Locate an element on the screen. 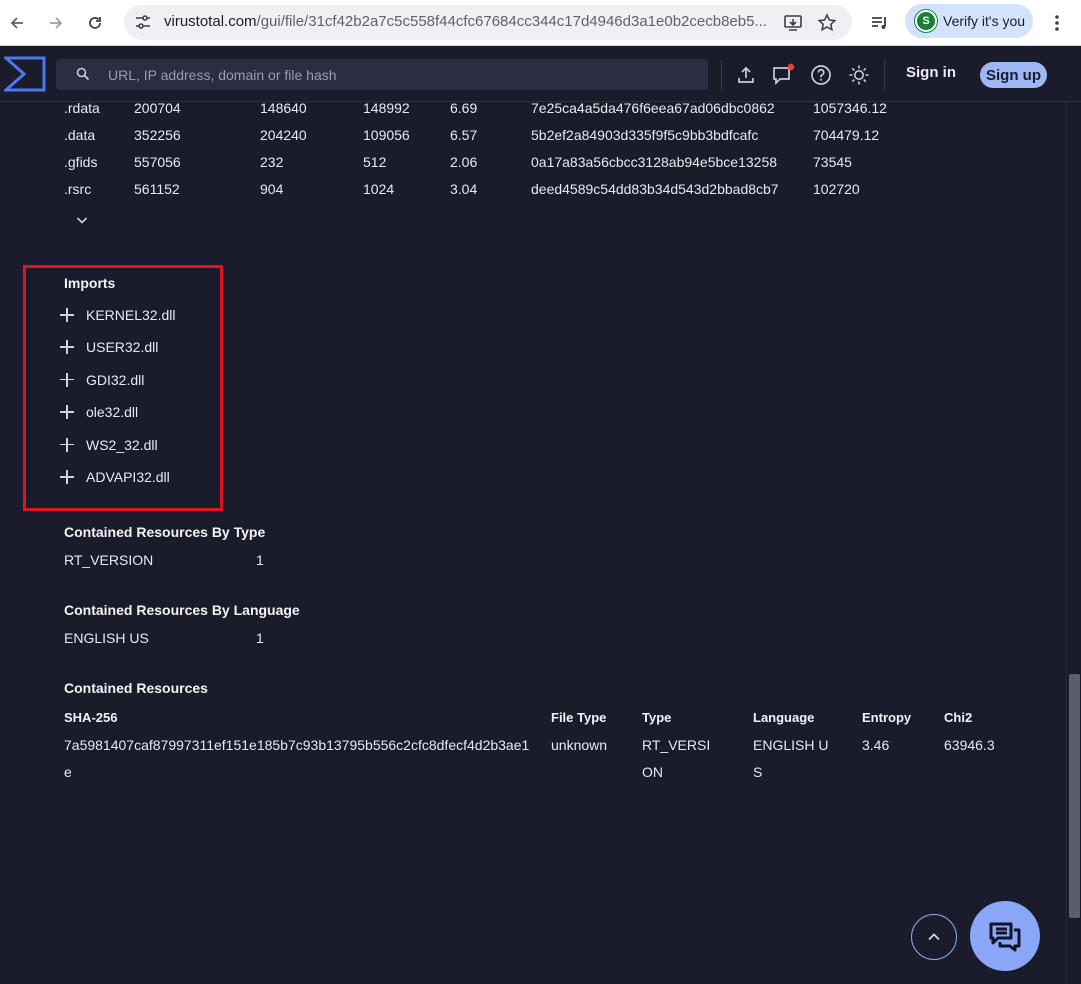 The image size is (1081, 984). section-cell: 6.57 is located at coordinates (464, 135).